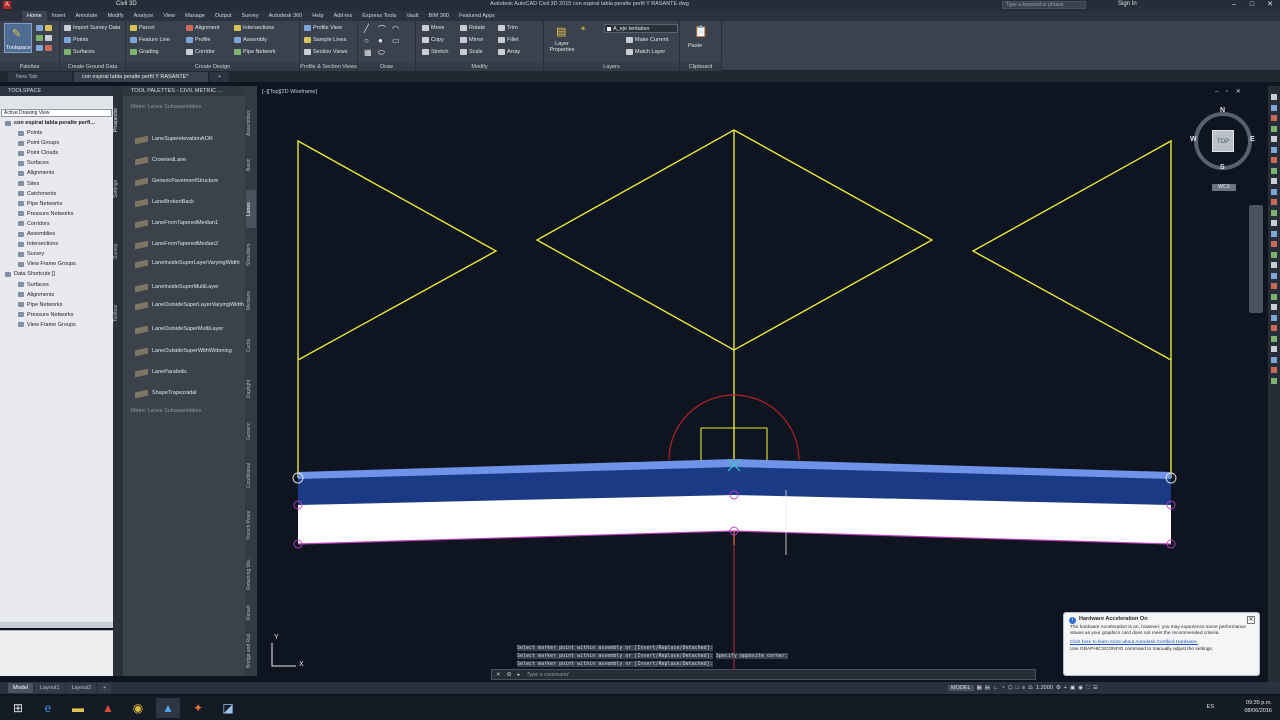  I want to click on shortcut-item: View Frame Groups, so click(56, 325).